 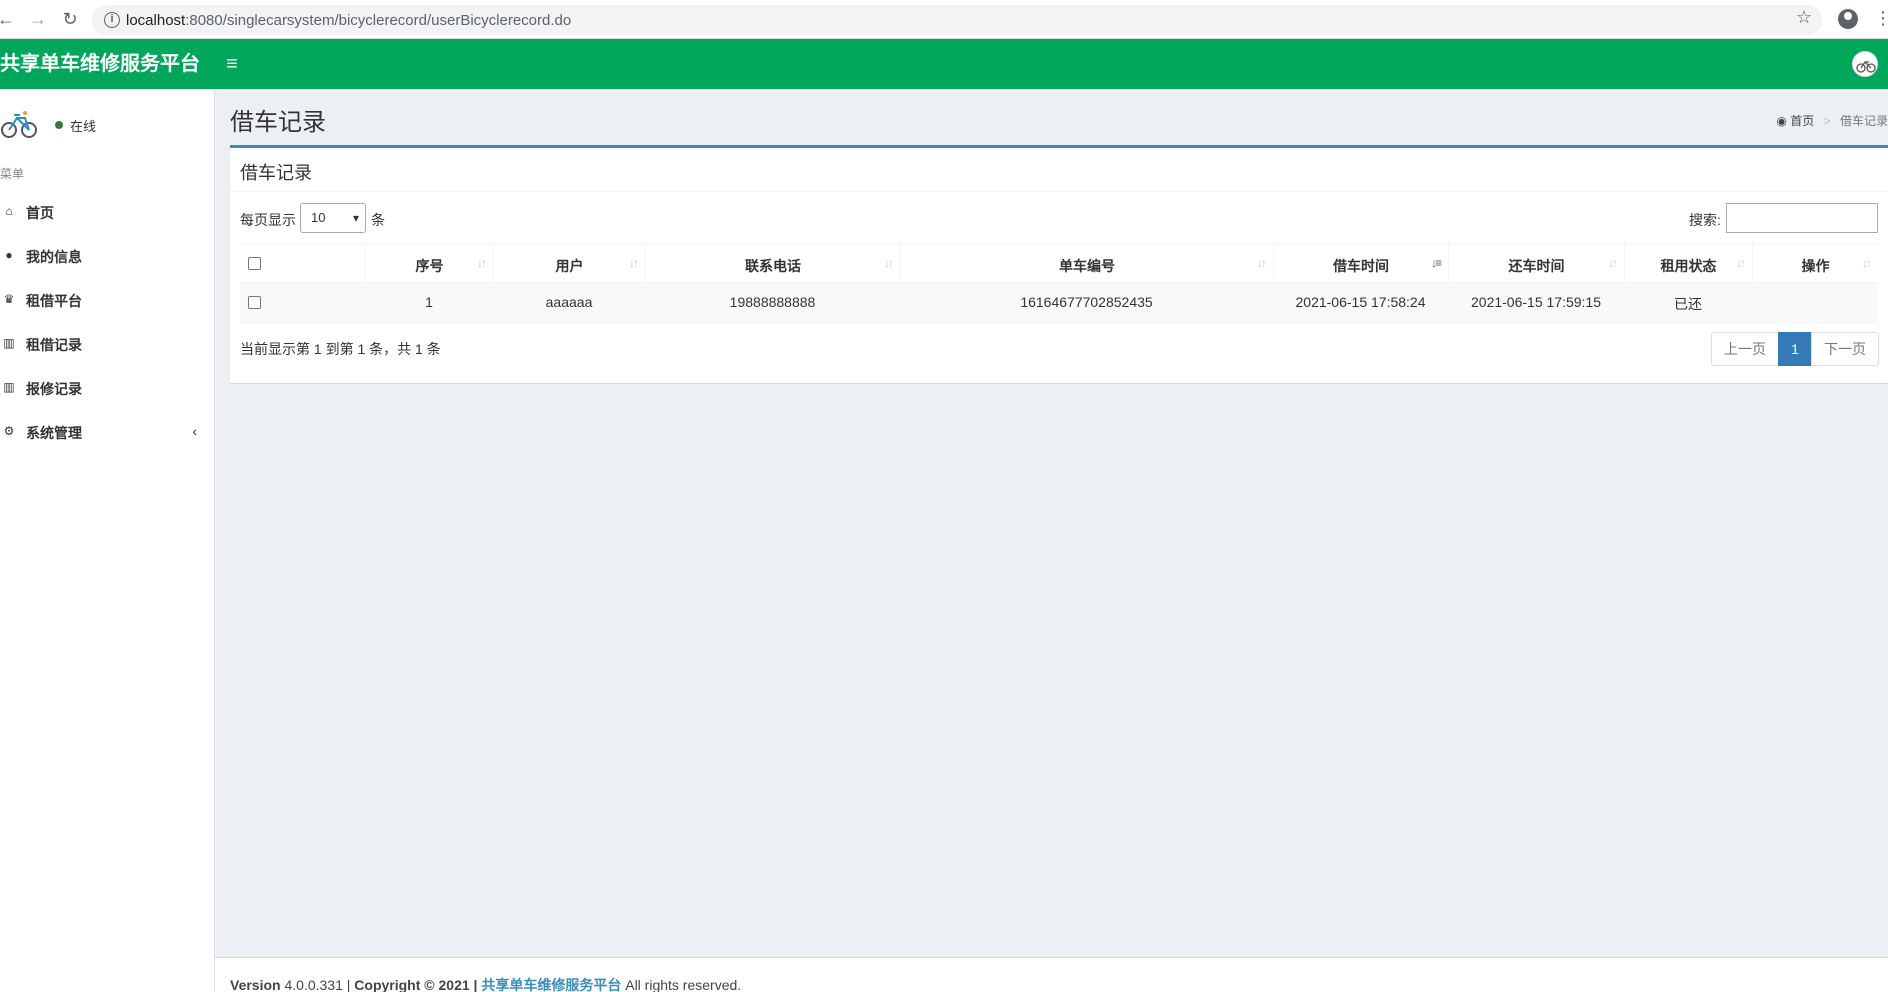 I want to click on page-title: 借车记录, so click(x=278, y=122).